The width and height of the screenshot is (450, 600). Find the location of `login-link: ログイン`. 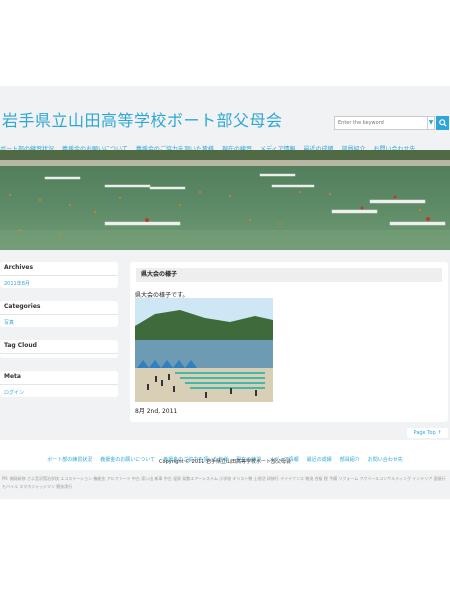

login-link: ログイン is located at coordinates (59, 392).